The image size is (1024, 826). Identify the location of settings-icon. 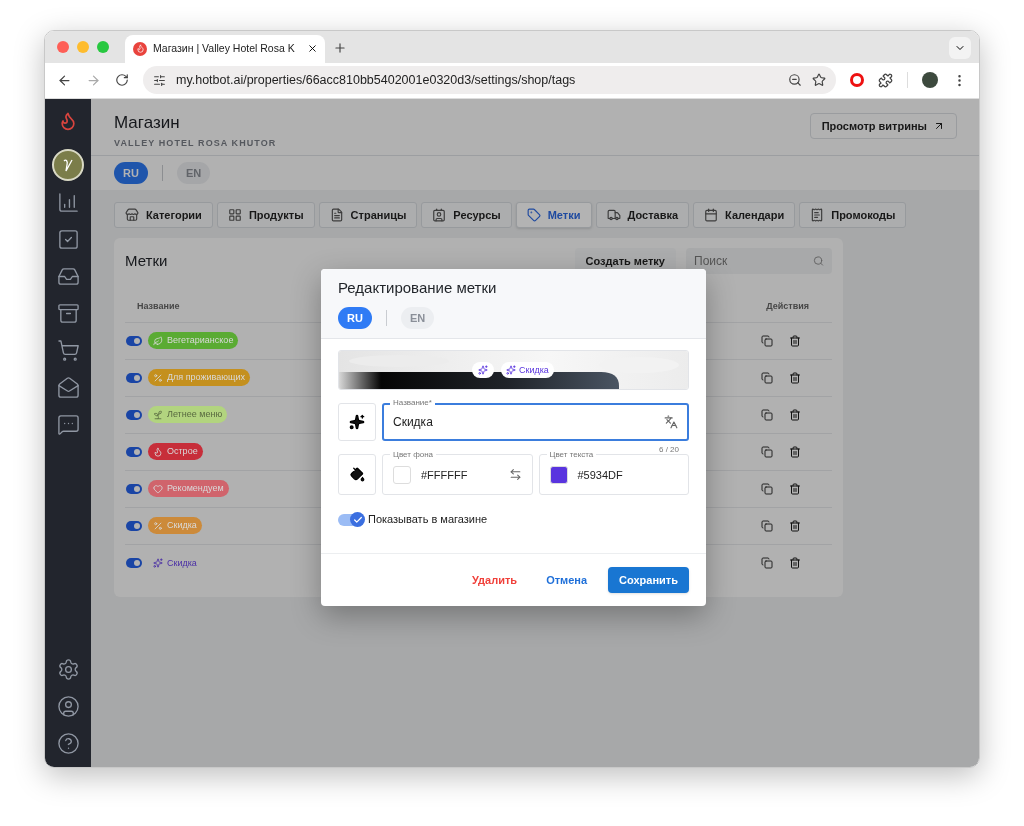
(68, 669).